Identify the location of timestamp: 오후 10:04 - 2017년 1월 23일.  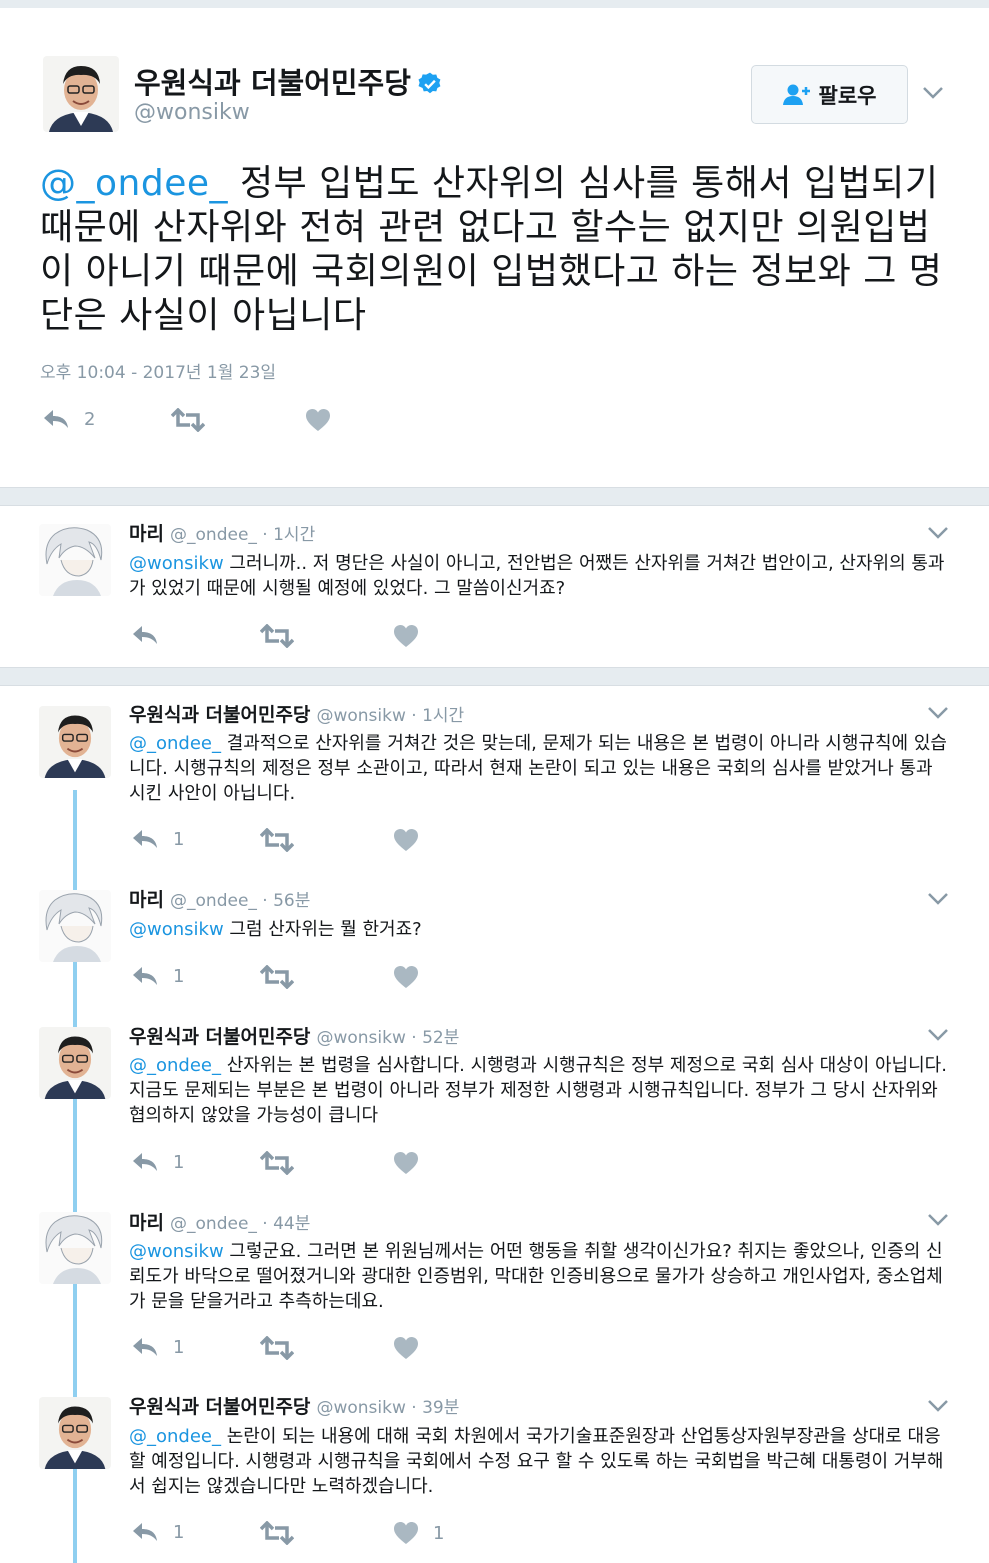
(158, 370).